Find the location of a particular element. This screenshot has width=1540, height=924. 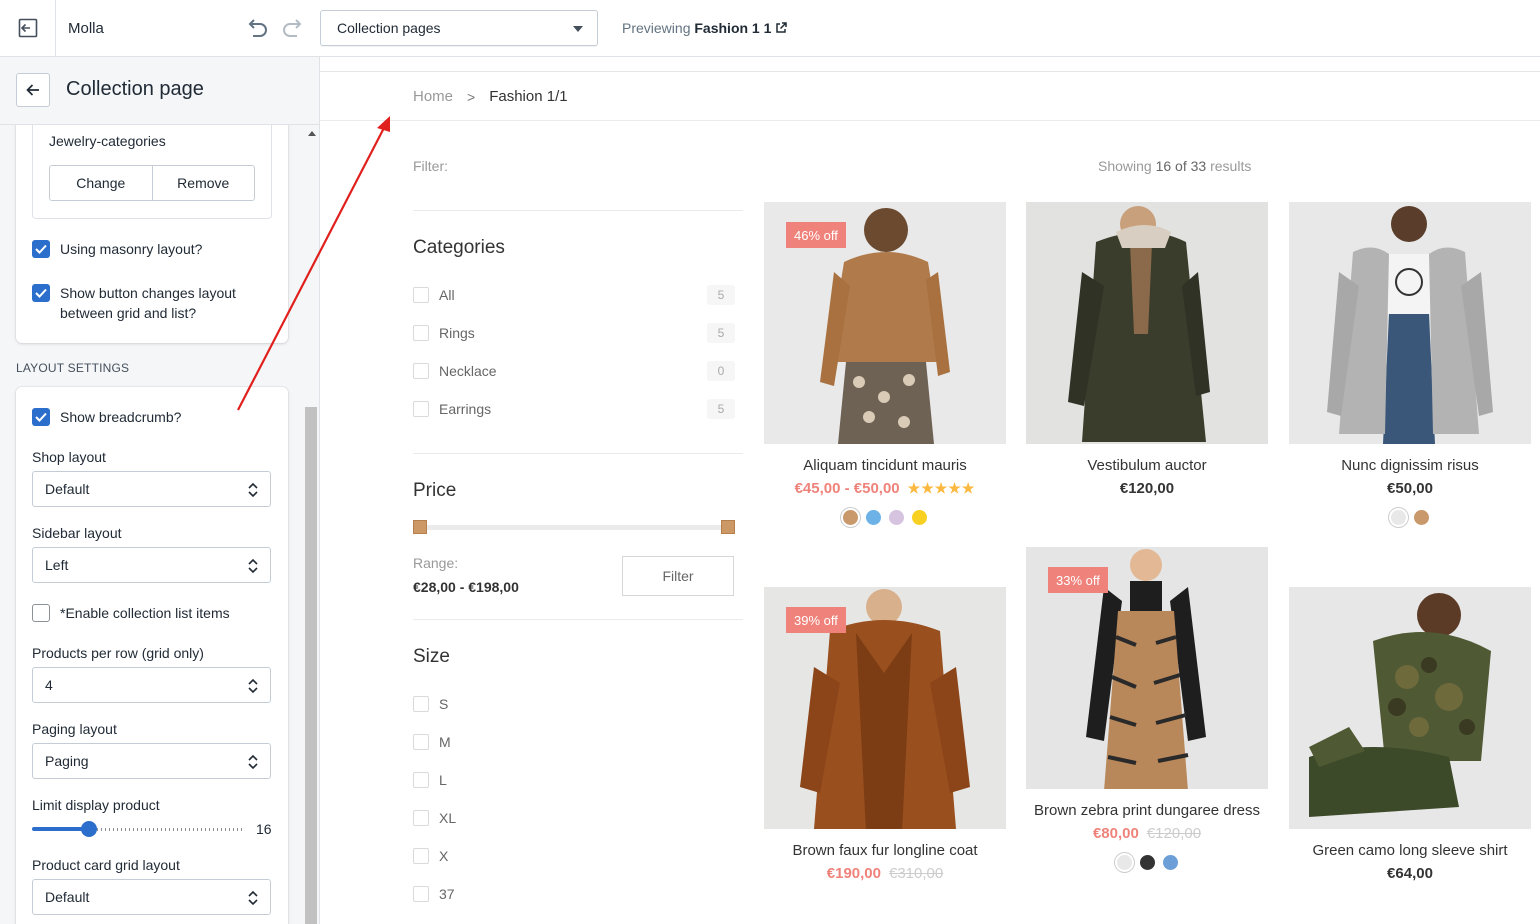

limit-display-slider is located at coordinates (137, 829).